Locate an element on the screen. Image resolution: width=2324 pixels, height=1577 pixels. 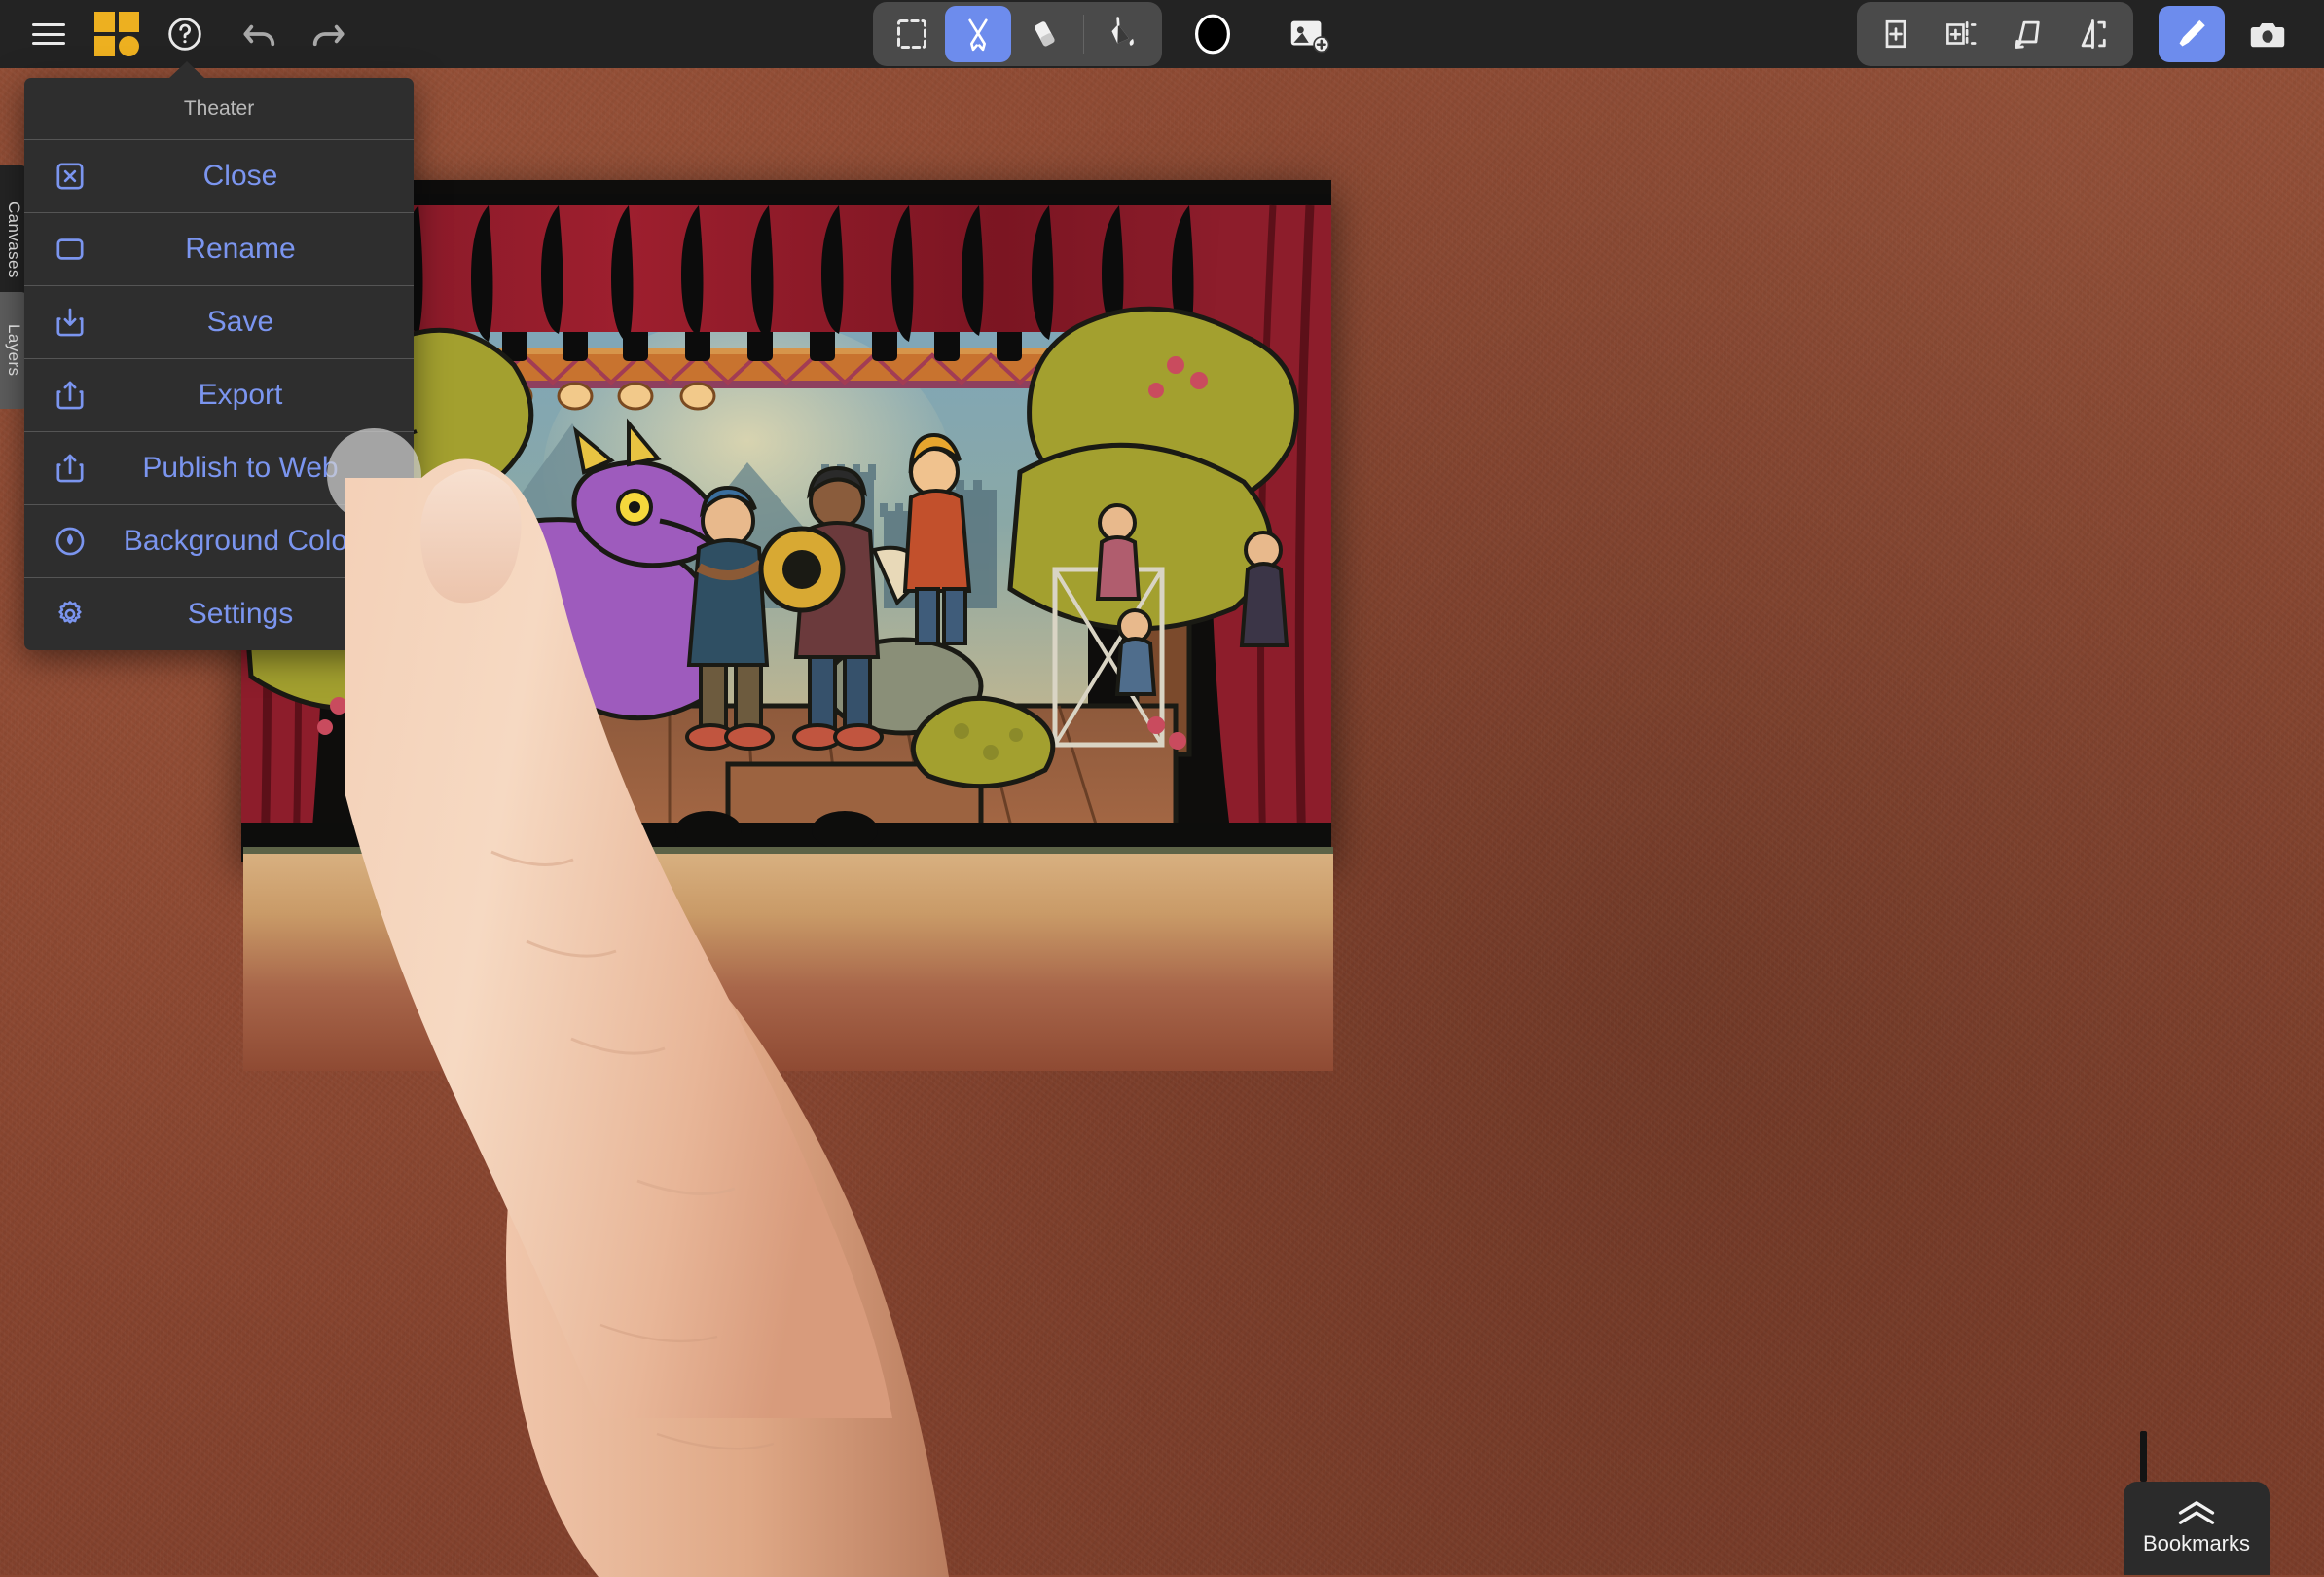
paint-bucket-icon is located at coordinates (1123, 34).